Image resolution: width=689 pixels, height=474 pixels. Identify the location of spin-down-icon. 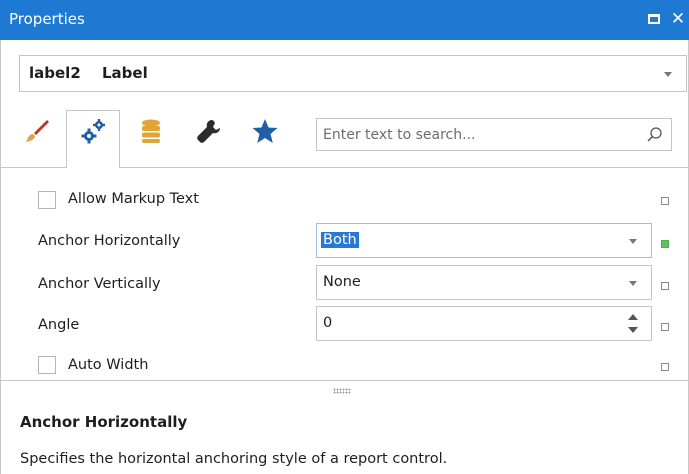
(633, 330).